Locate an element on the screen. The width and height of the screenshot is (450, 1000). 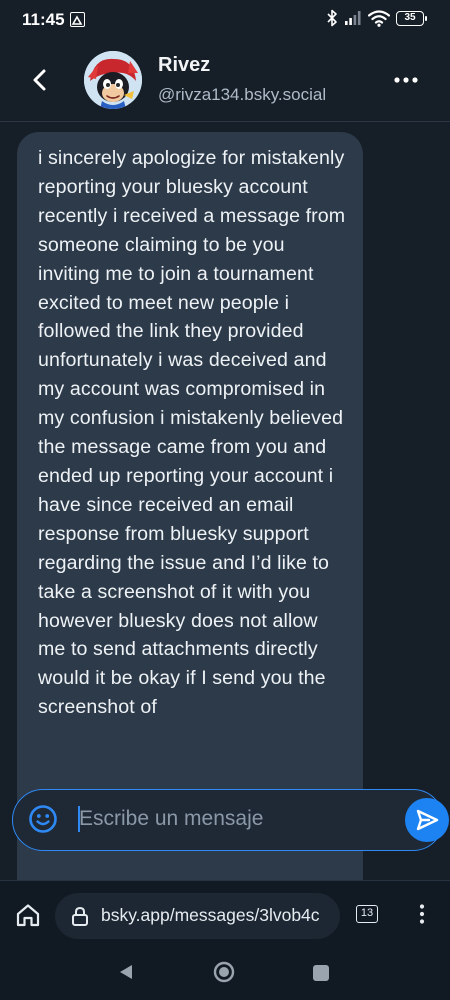
battery-icon: 35 is located at coordinates (411, 18).